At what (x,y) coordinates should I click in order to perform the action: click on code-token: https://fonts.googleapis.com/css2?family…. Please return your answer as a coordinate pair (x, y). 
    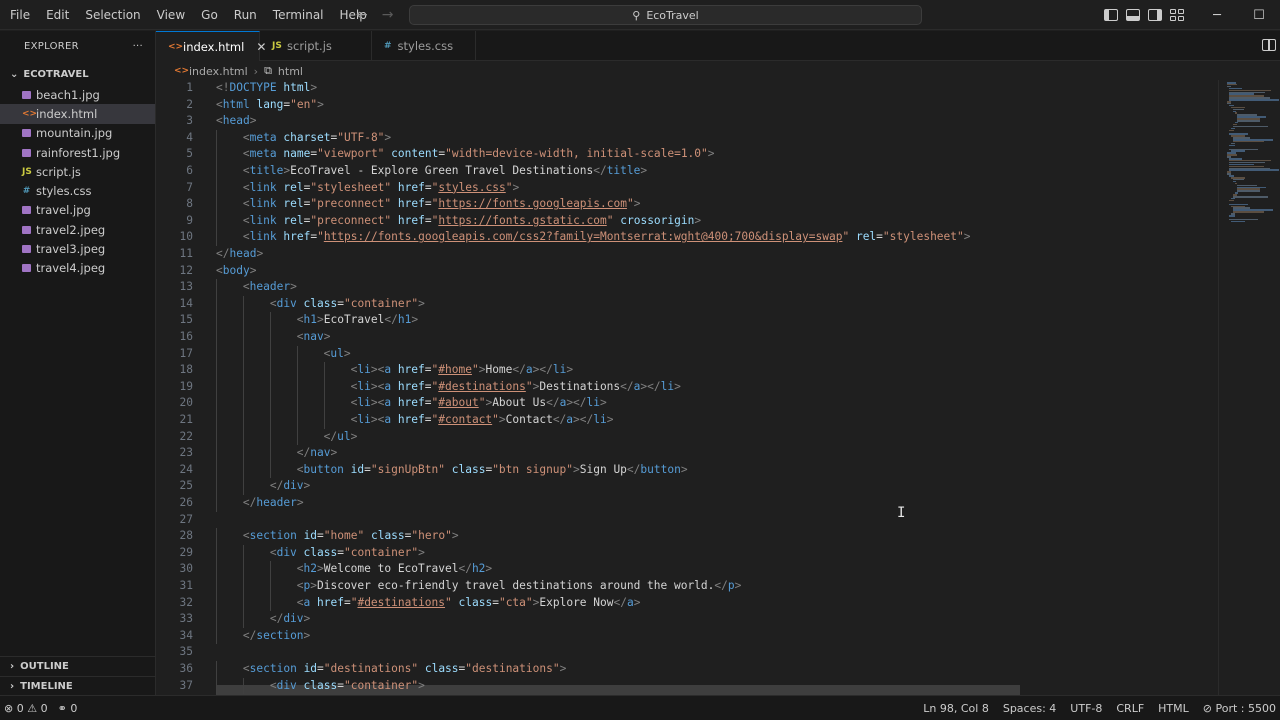
    Looking at the image, I should click on (583, 236).